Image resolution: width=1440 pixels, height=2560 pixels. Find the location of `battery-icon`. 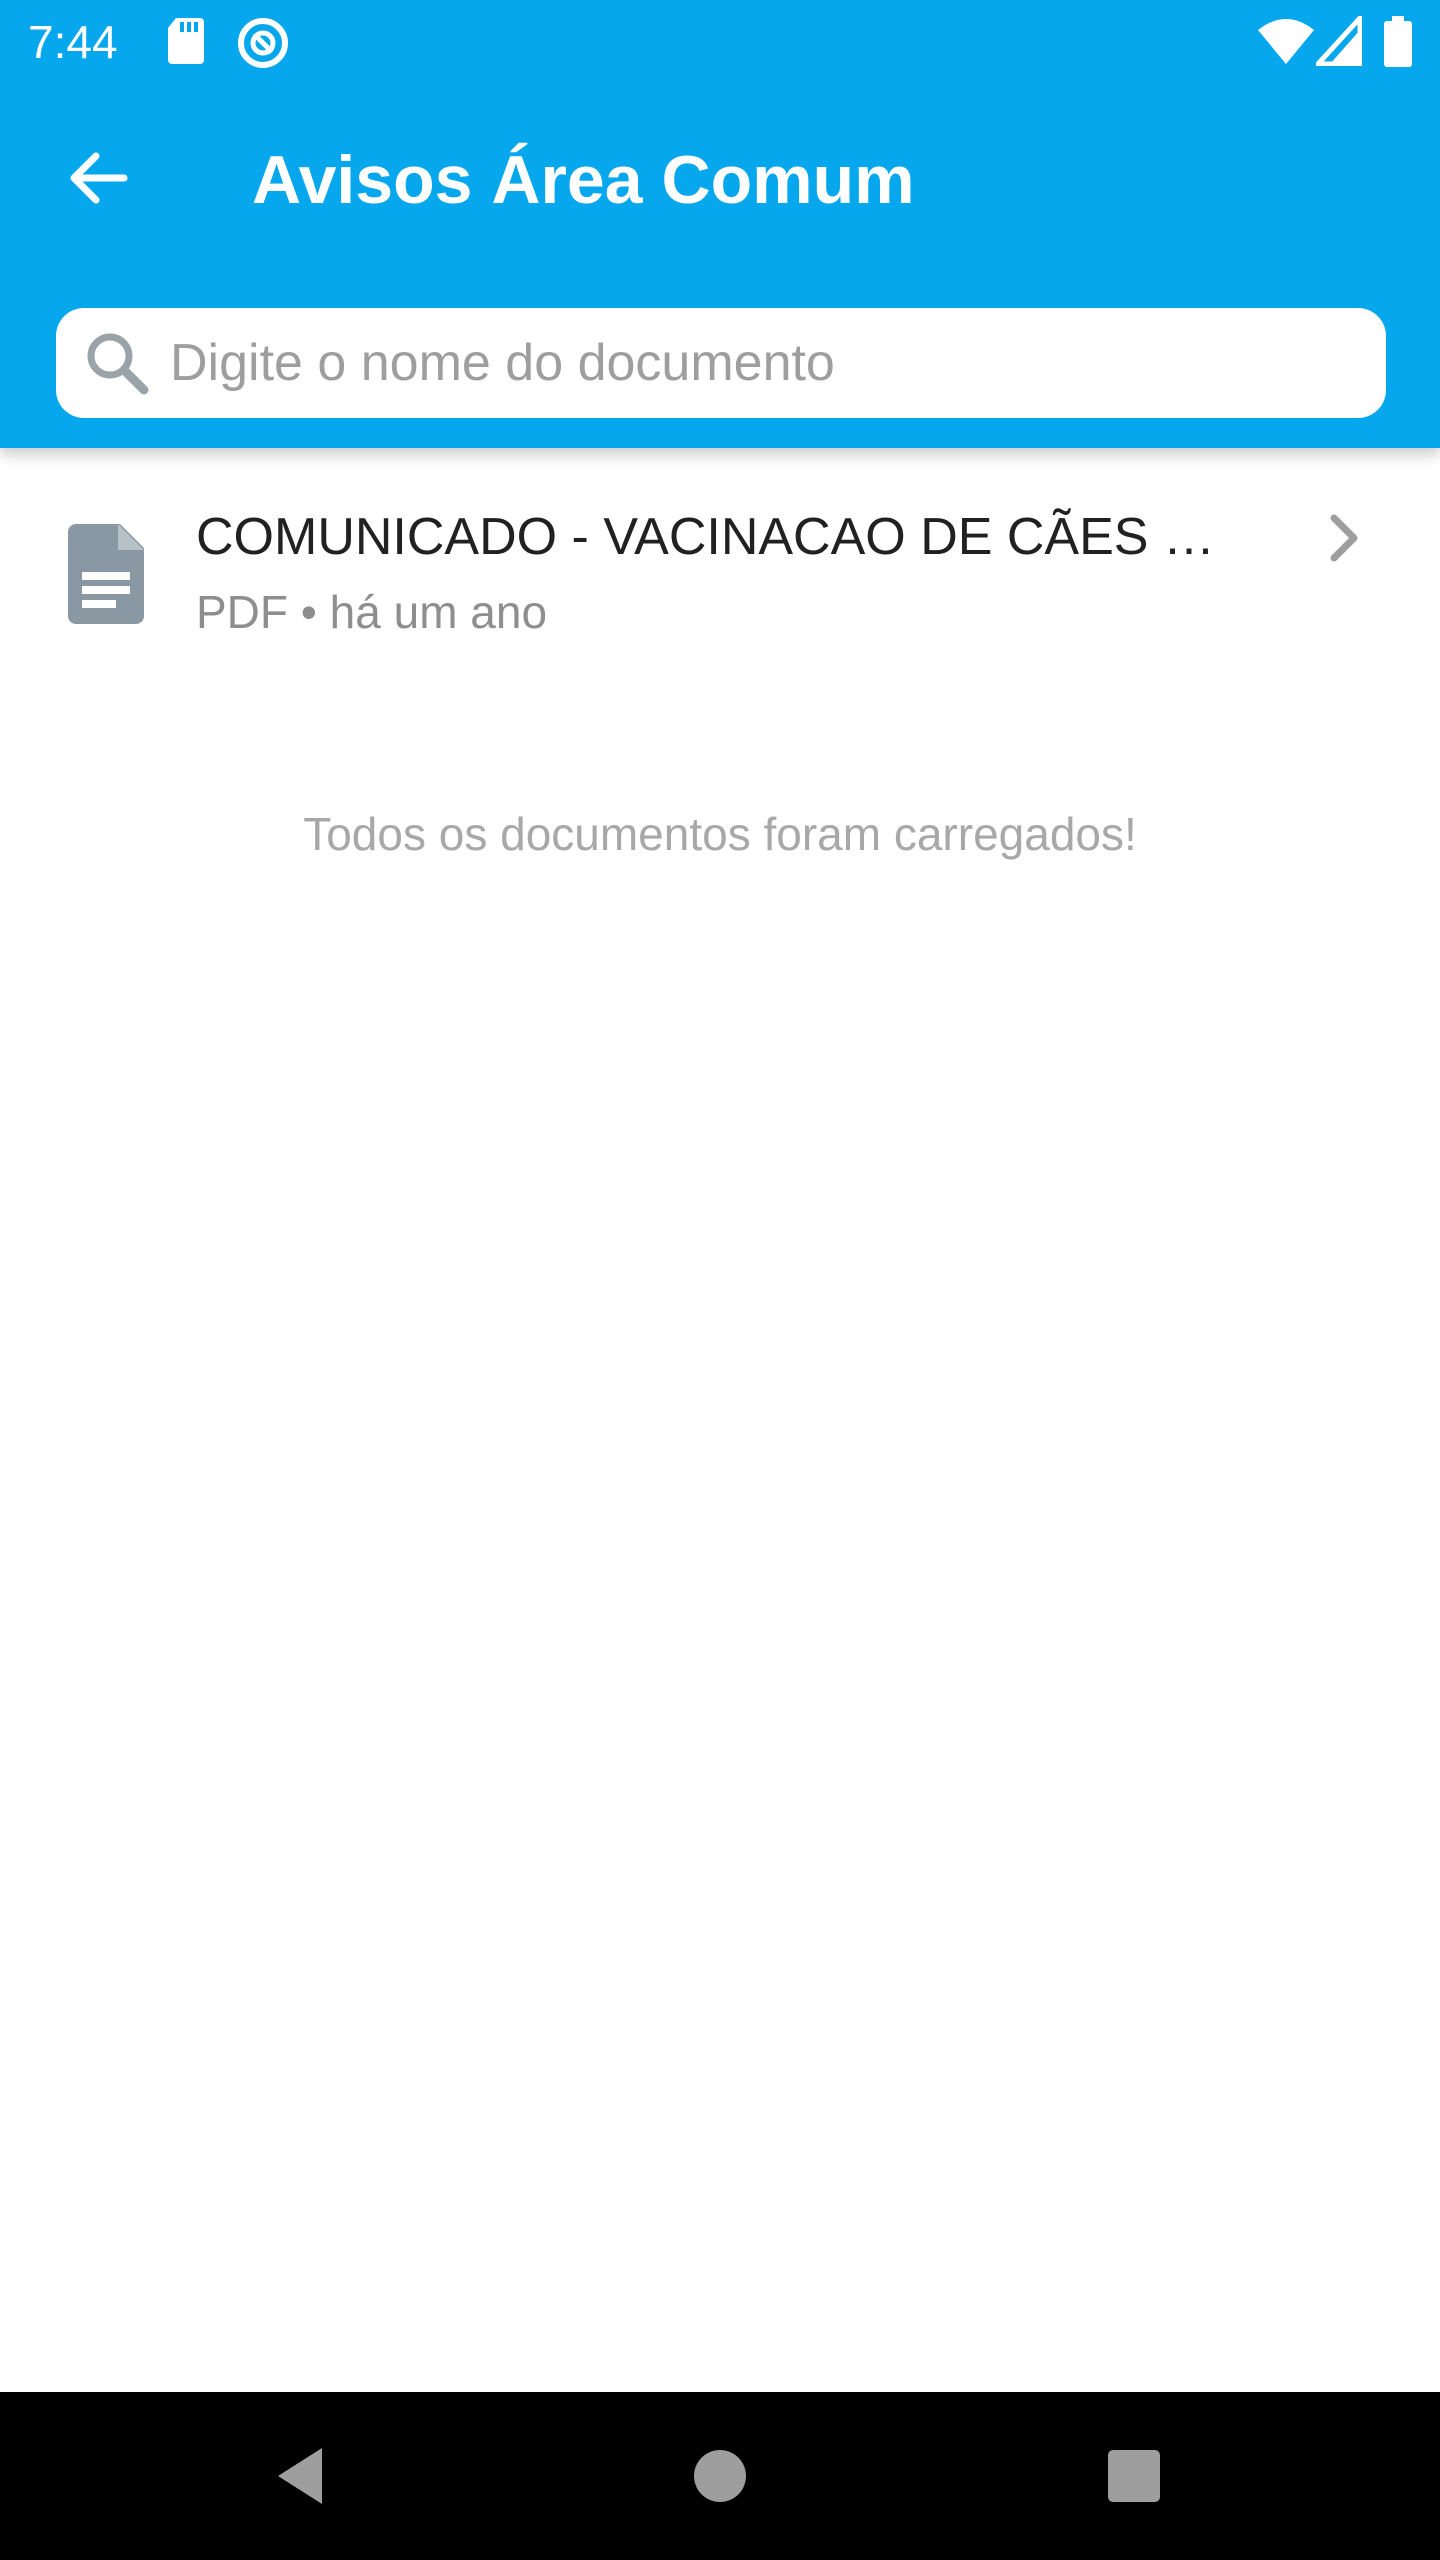

battery-icon is located at coordinates (1398, 44).